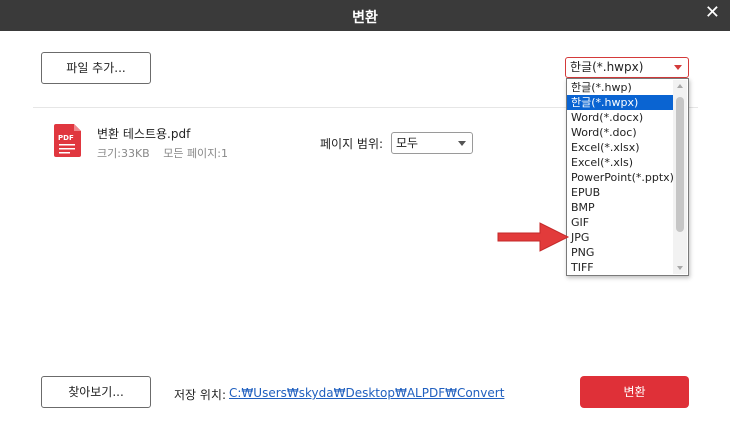 The image size is (730, 429). What do you see at coordinates (620, 237) in the screenshot?
I see `format-option-jpg: JPG` at bounding box center [620, 237].